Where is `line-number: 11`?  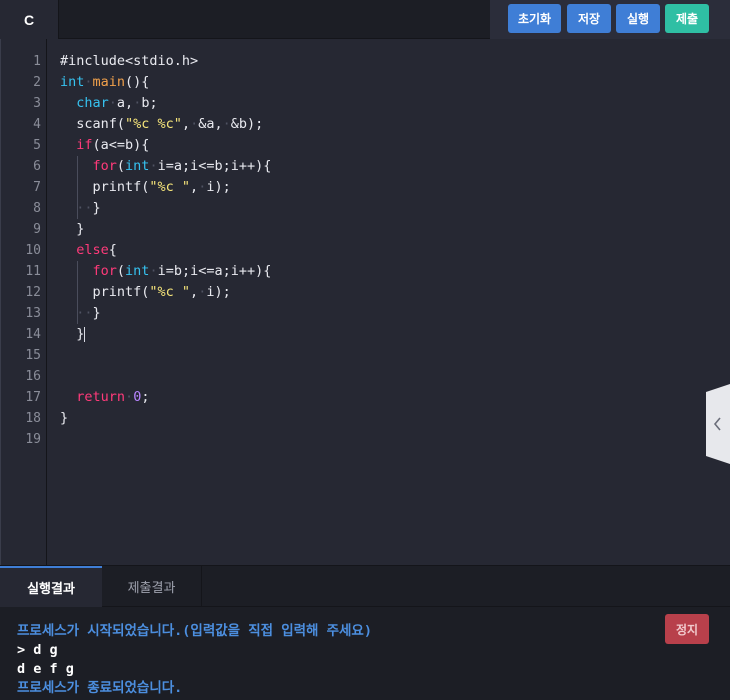
line-number: 11 is located at coordinates (33, 271).